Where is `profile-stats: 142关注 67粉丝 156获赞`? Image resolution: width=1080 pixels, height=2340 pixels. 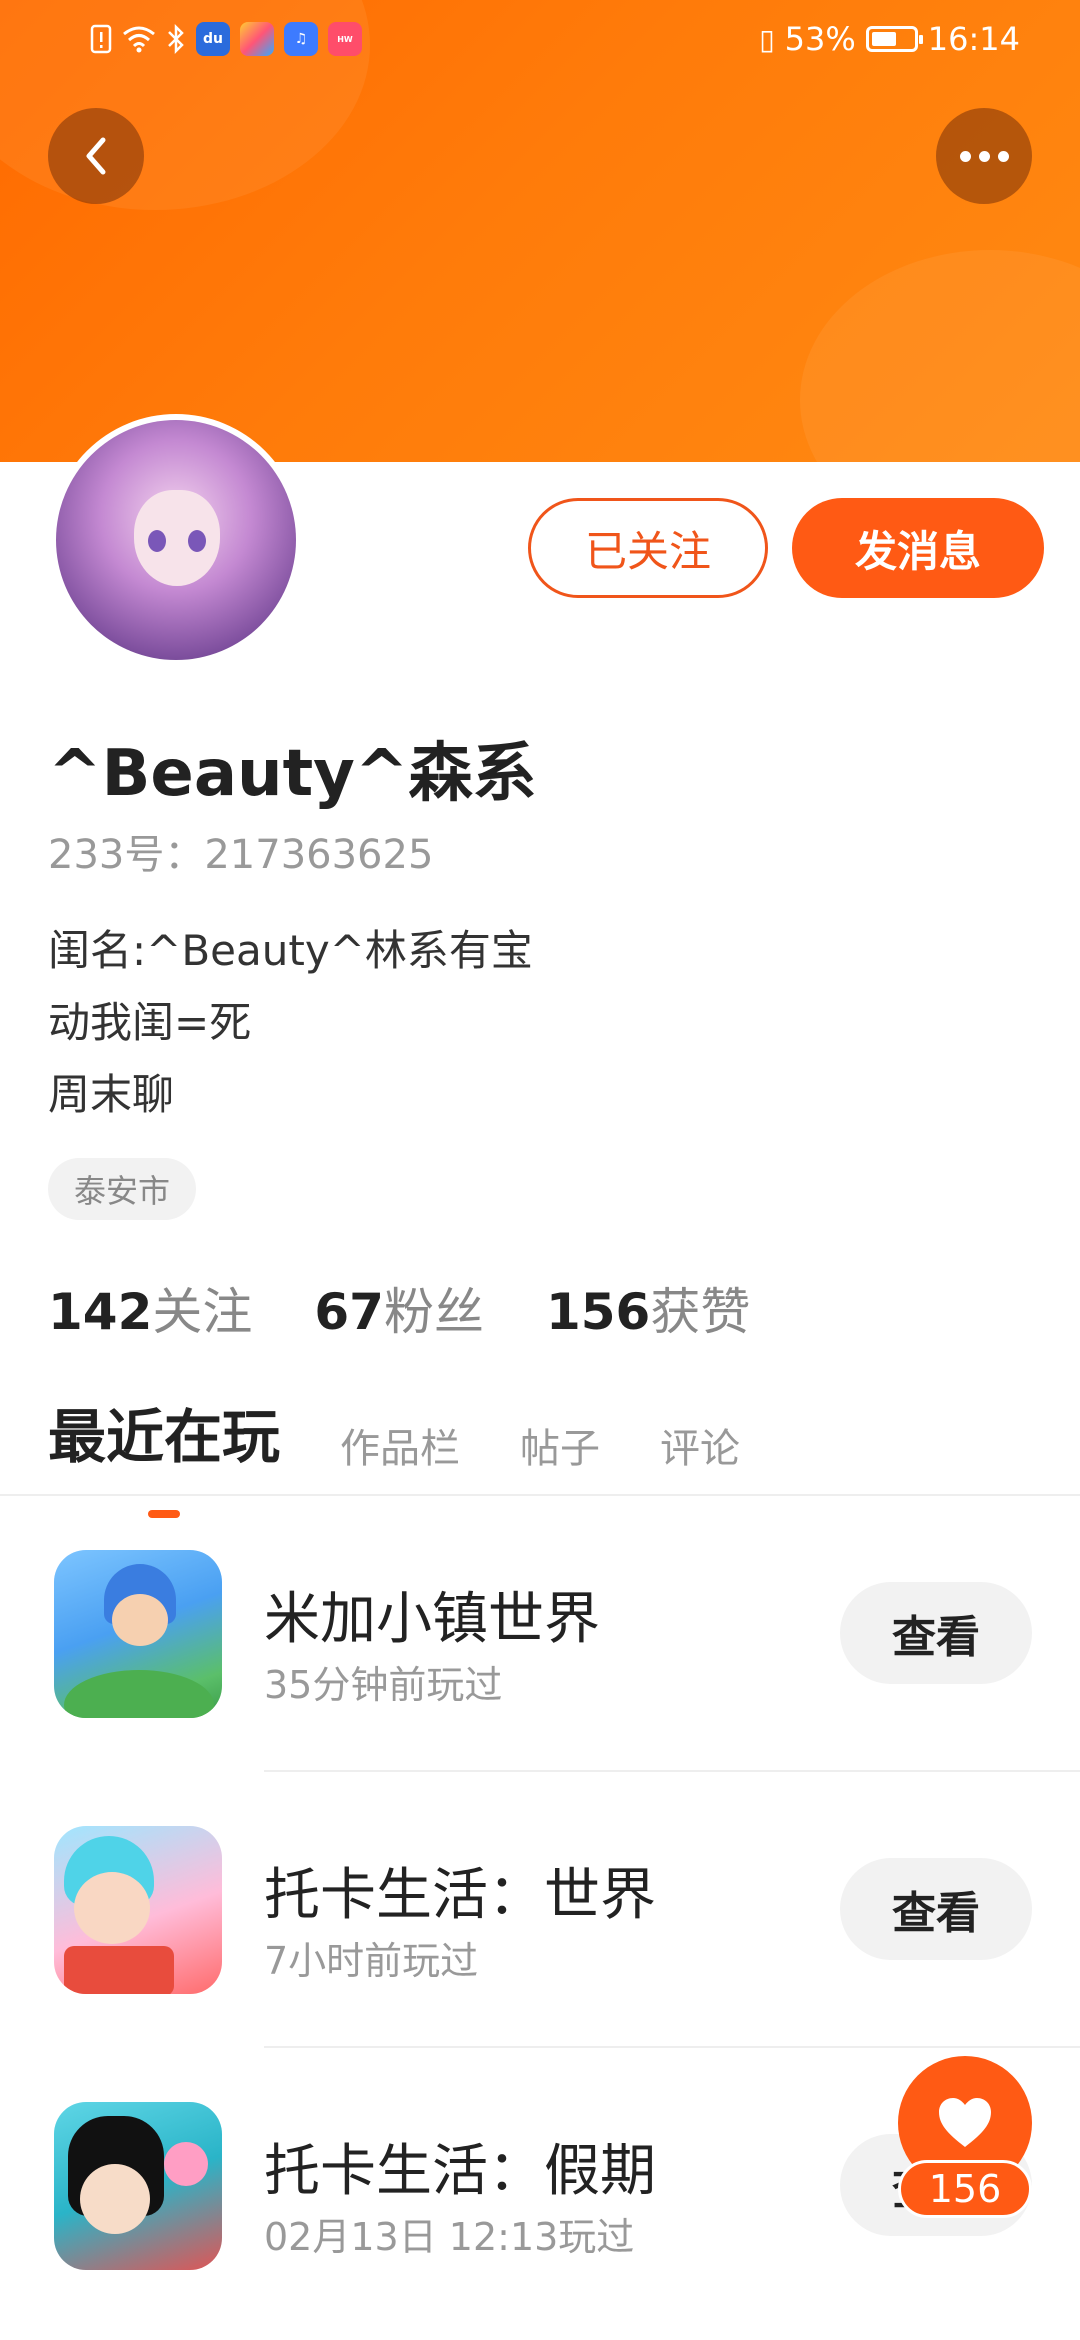
profile-stats: 142关注 67粉丝 156获赞 is located at coordinates (399, 1308).